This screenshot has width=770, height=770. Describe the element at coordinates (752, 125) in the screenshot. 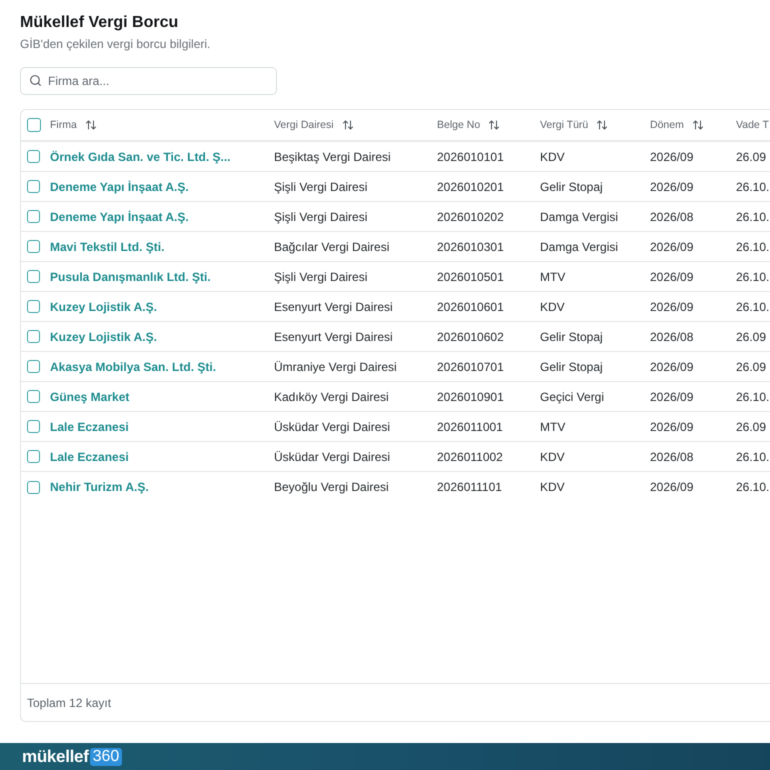

I see `column-header: Vade T` at that location.